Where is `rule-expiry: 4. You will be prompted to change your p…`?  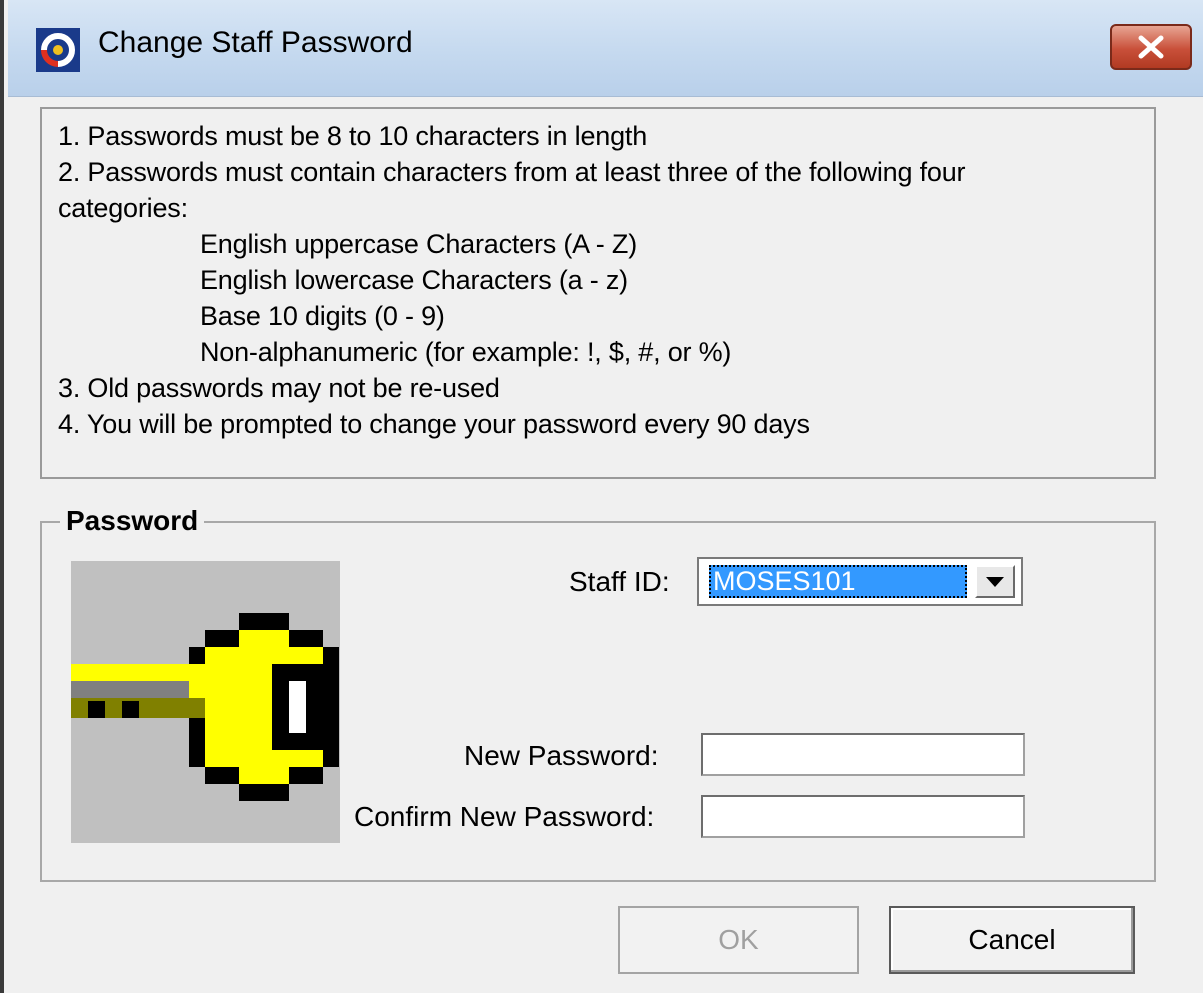
rule-expiry: 4. You will be prompted to change your p… is located at coordinates (434, 424).